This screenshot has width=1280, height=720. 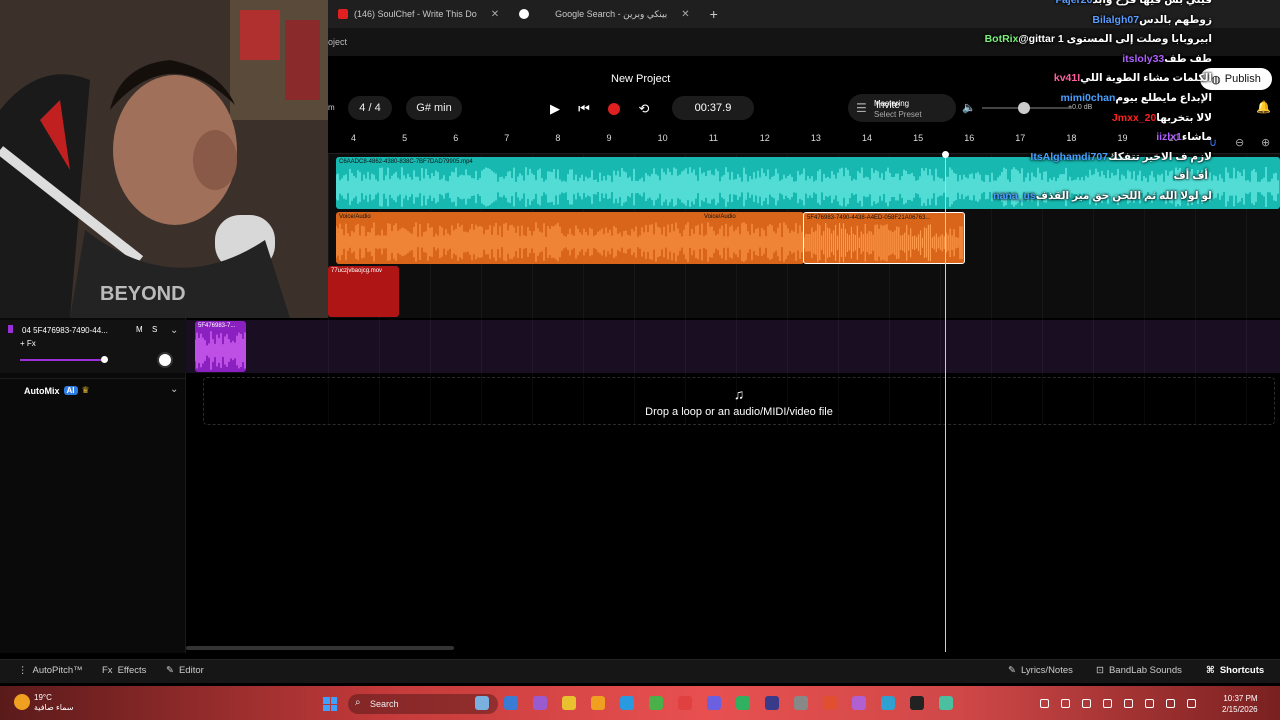 What do you see at coordinates (902, 108) in the screenshot?
I see `mastering-button: ☰ Mastering Select Preset` at bounding box center [902, 108].